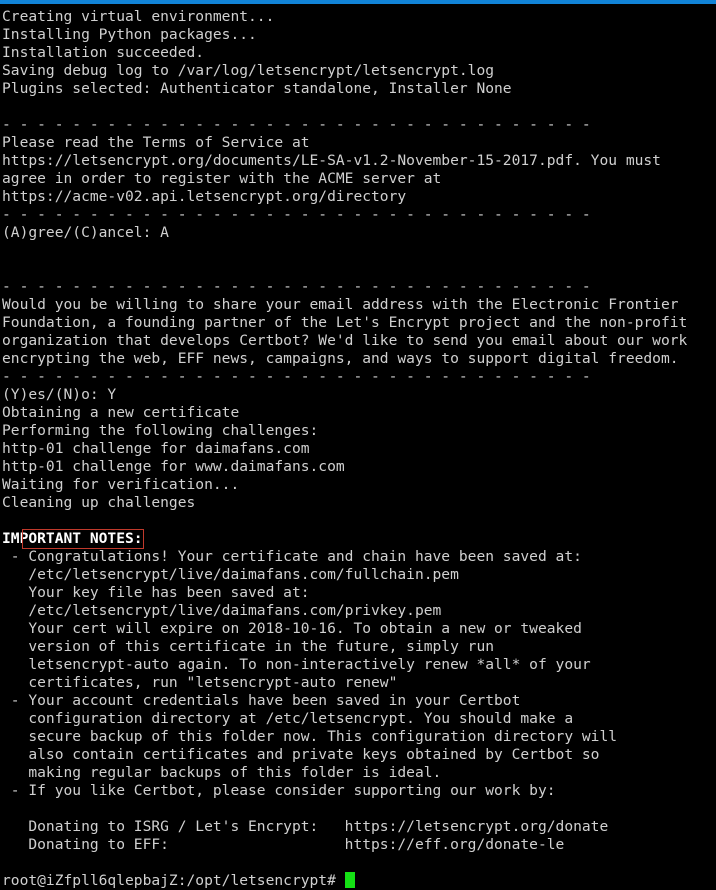  What do you see at coordinates (156, 592) in the screenshot?
I see `terminal-line: Your key file has been saved at:` at bounding box center [156, 592].